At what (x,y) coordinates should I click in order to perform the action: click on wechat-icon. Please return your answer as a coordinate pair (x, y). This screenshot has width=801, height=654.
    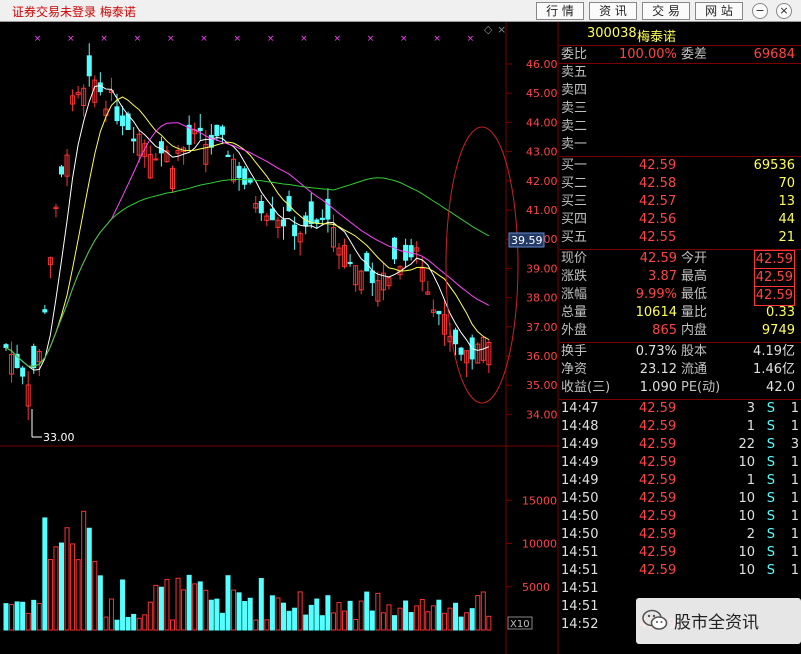
    Looking at the image, I should click on (655, 619).